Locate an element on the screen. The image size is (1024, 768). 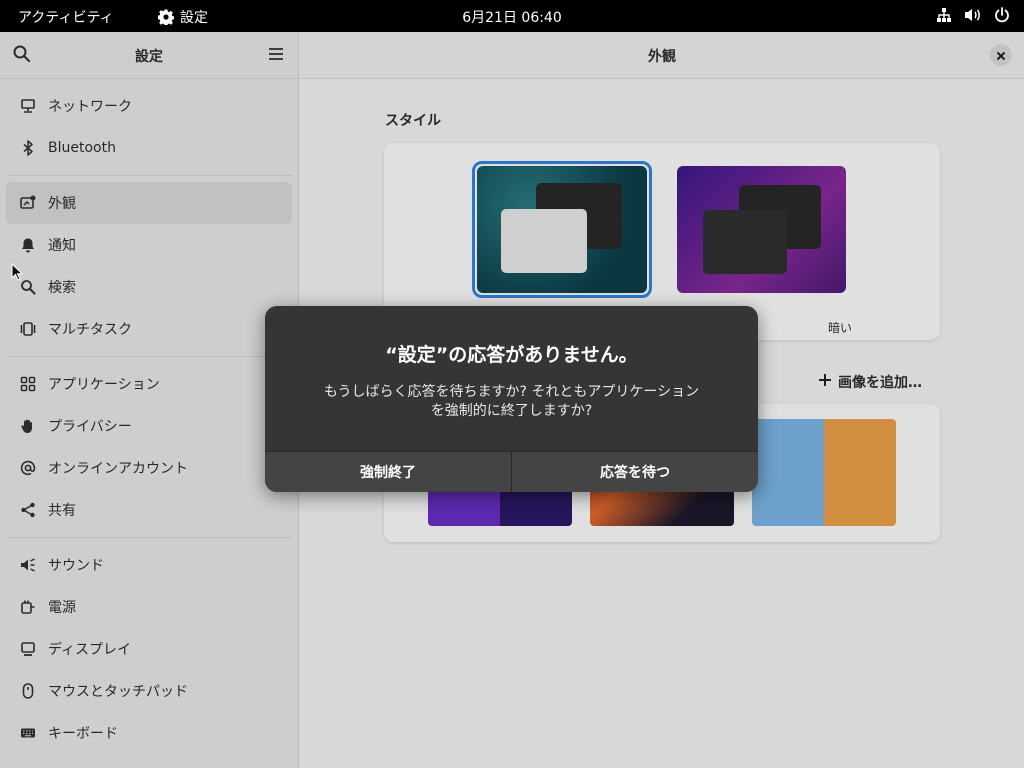
wait-button: 応答を待つ is located at coordinates (634, 472).